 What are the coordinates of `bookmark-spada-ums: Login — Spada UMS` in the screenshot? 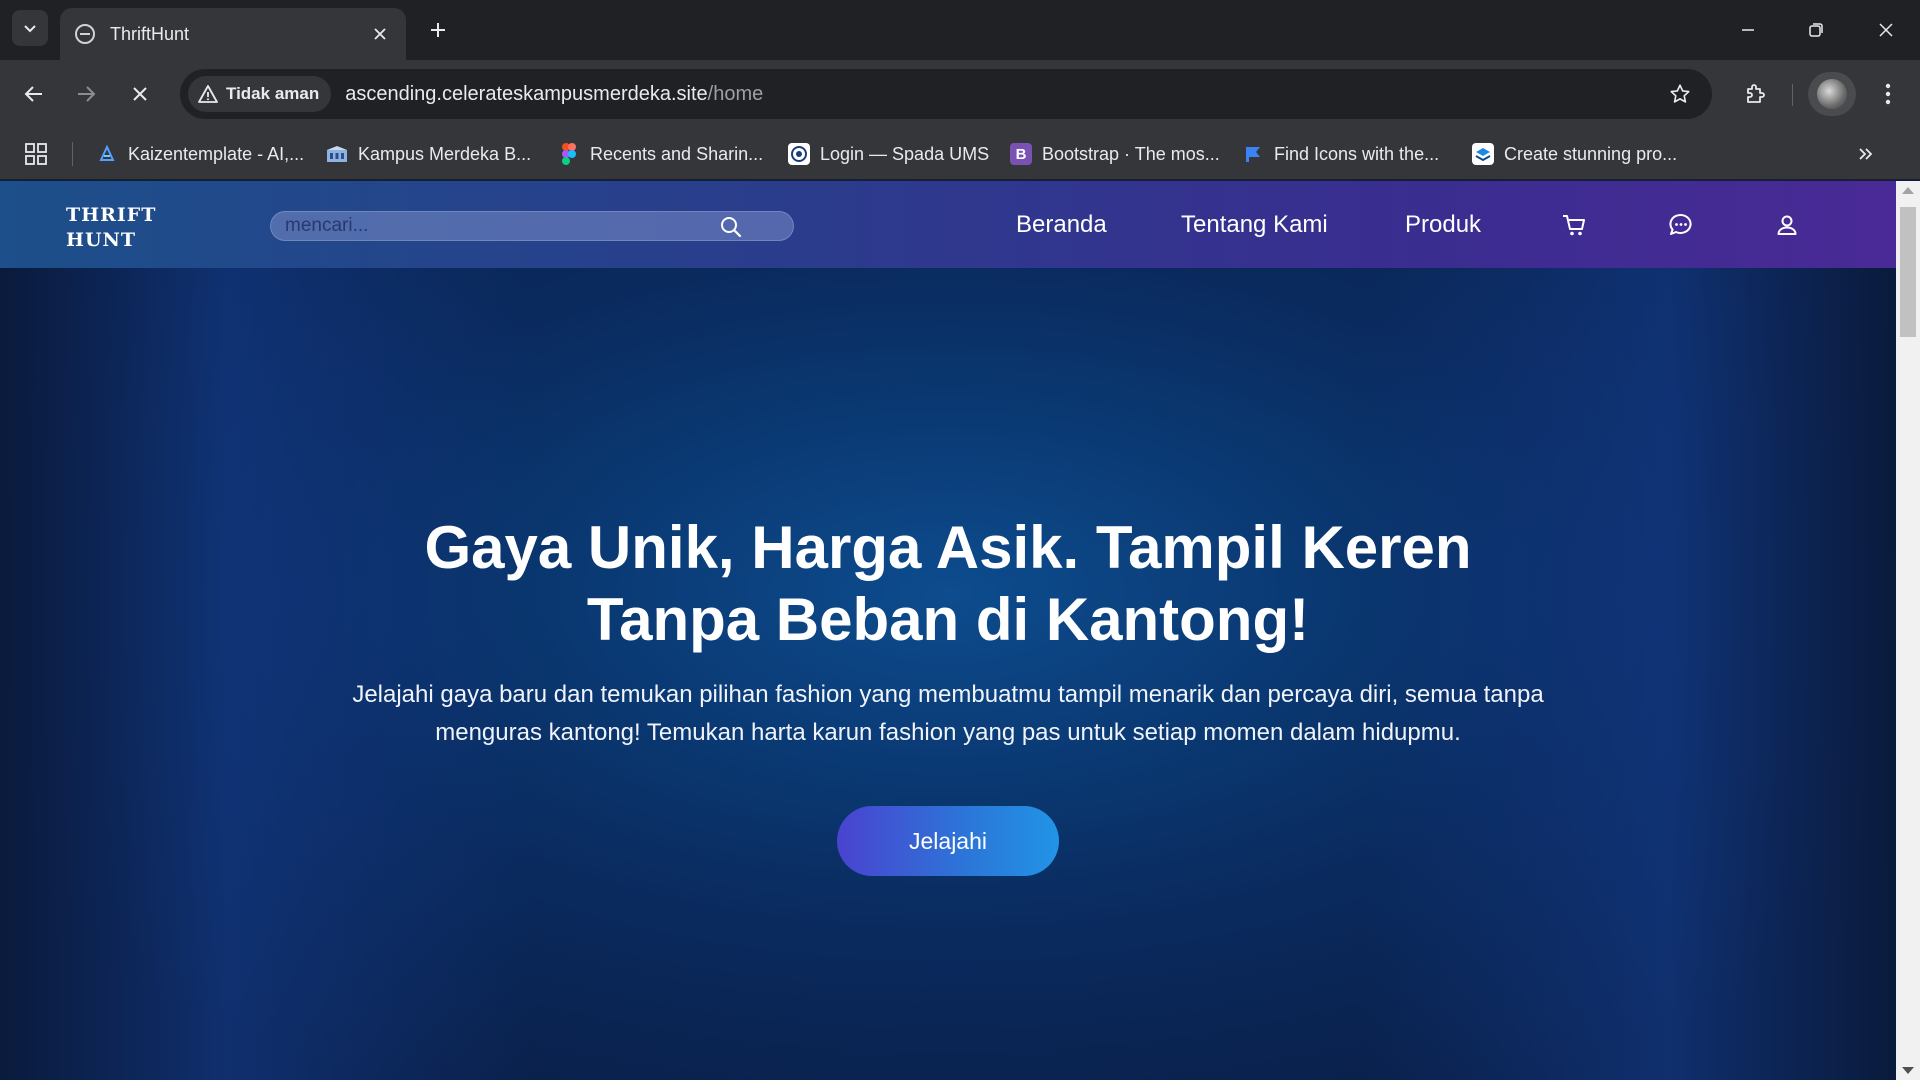 It's located at (888, 154).